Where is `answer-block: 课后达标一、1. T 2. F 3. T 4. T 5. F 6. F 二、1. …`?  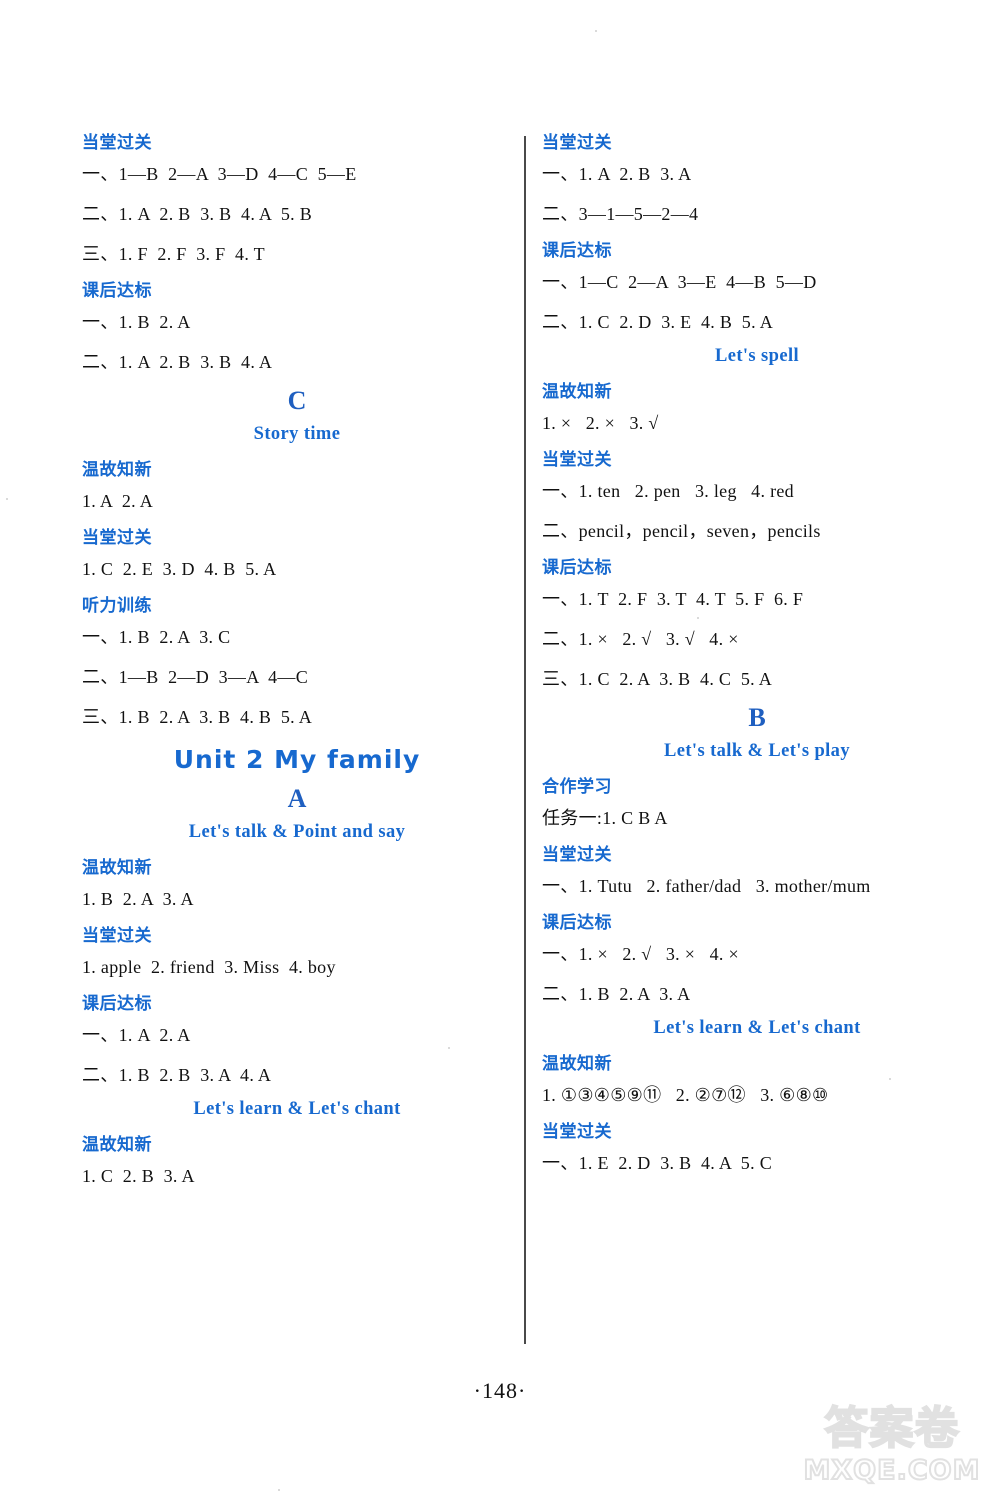 answer-block: 课后达标一、1. T 2. F 3. T 4. T 5. F 6. F 二、1. … is located at coordinates (757, 624).